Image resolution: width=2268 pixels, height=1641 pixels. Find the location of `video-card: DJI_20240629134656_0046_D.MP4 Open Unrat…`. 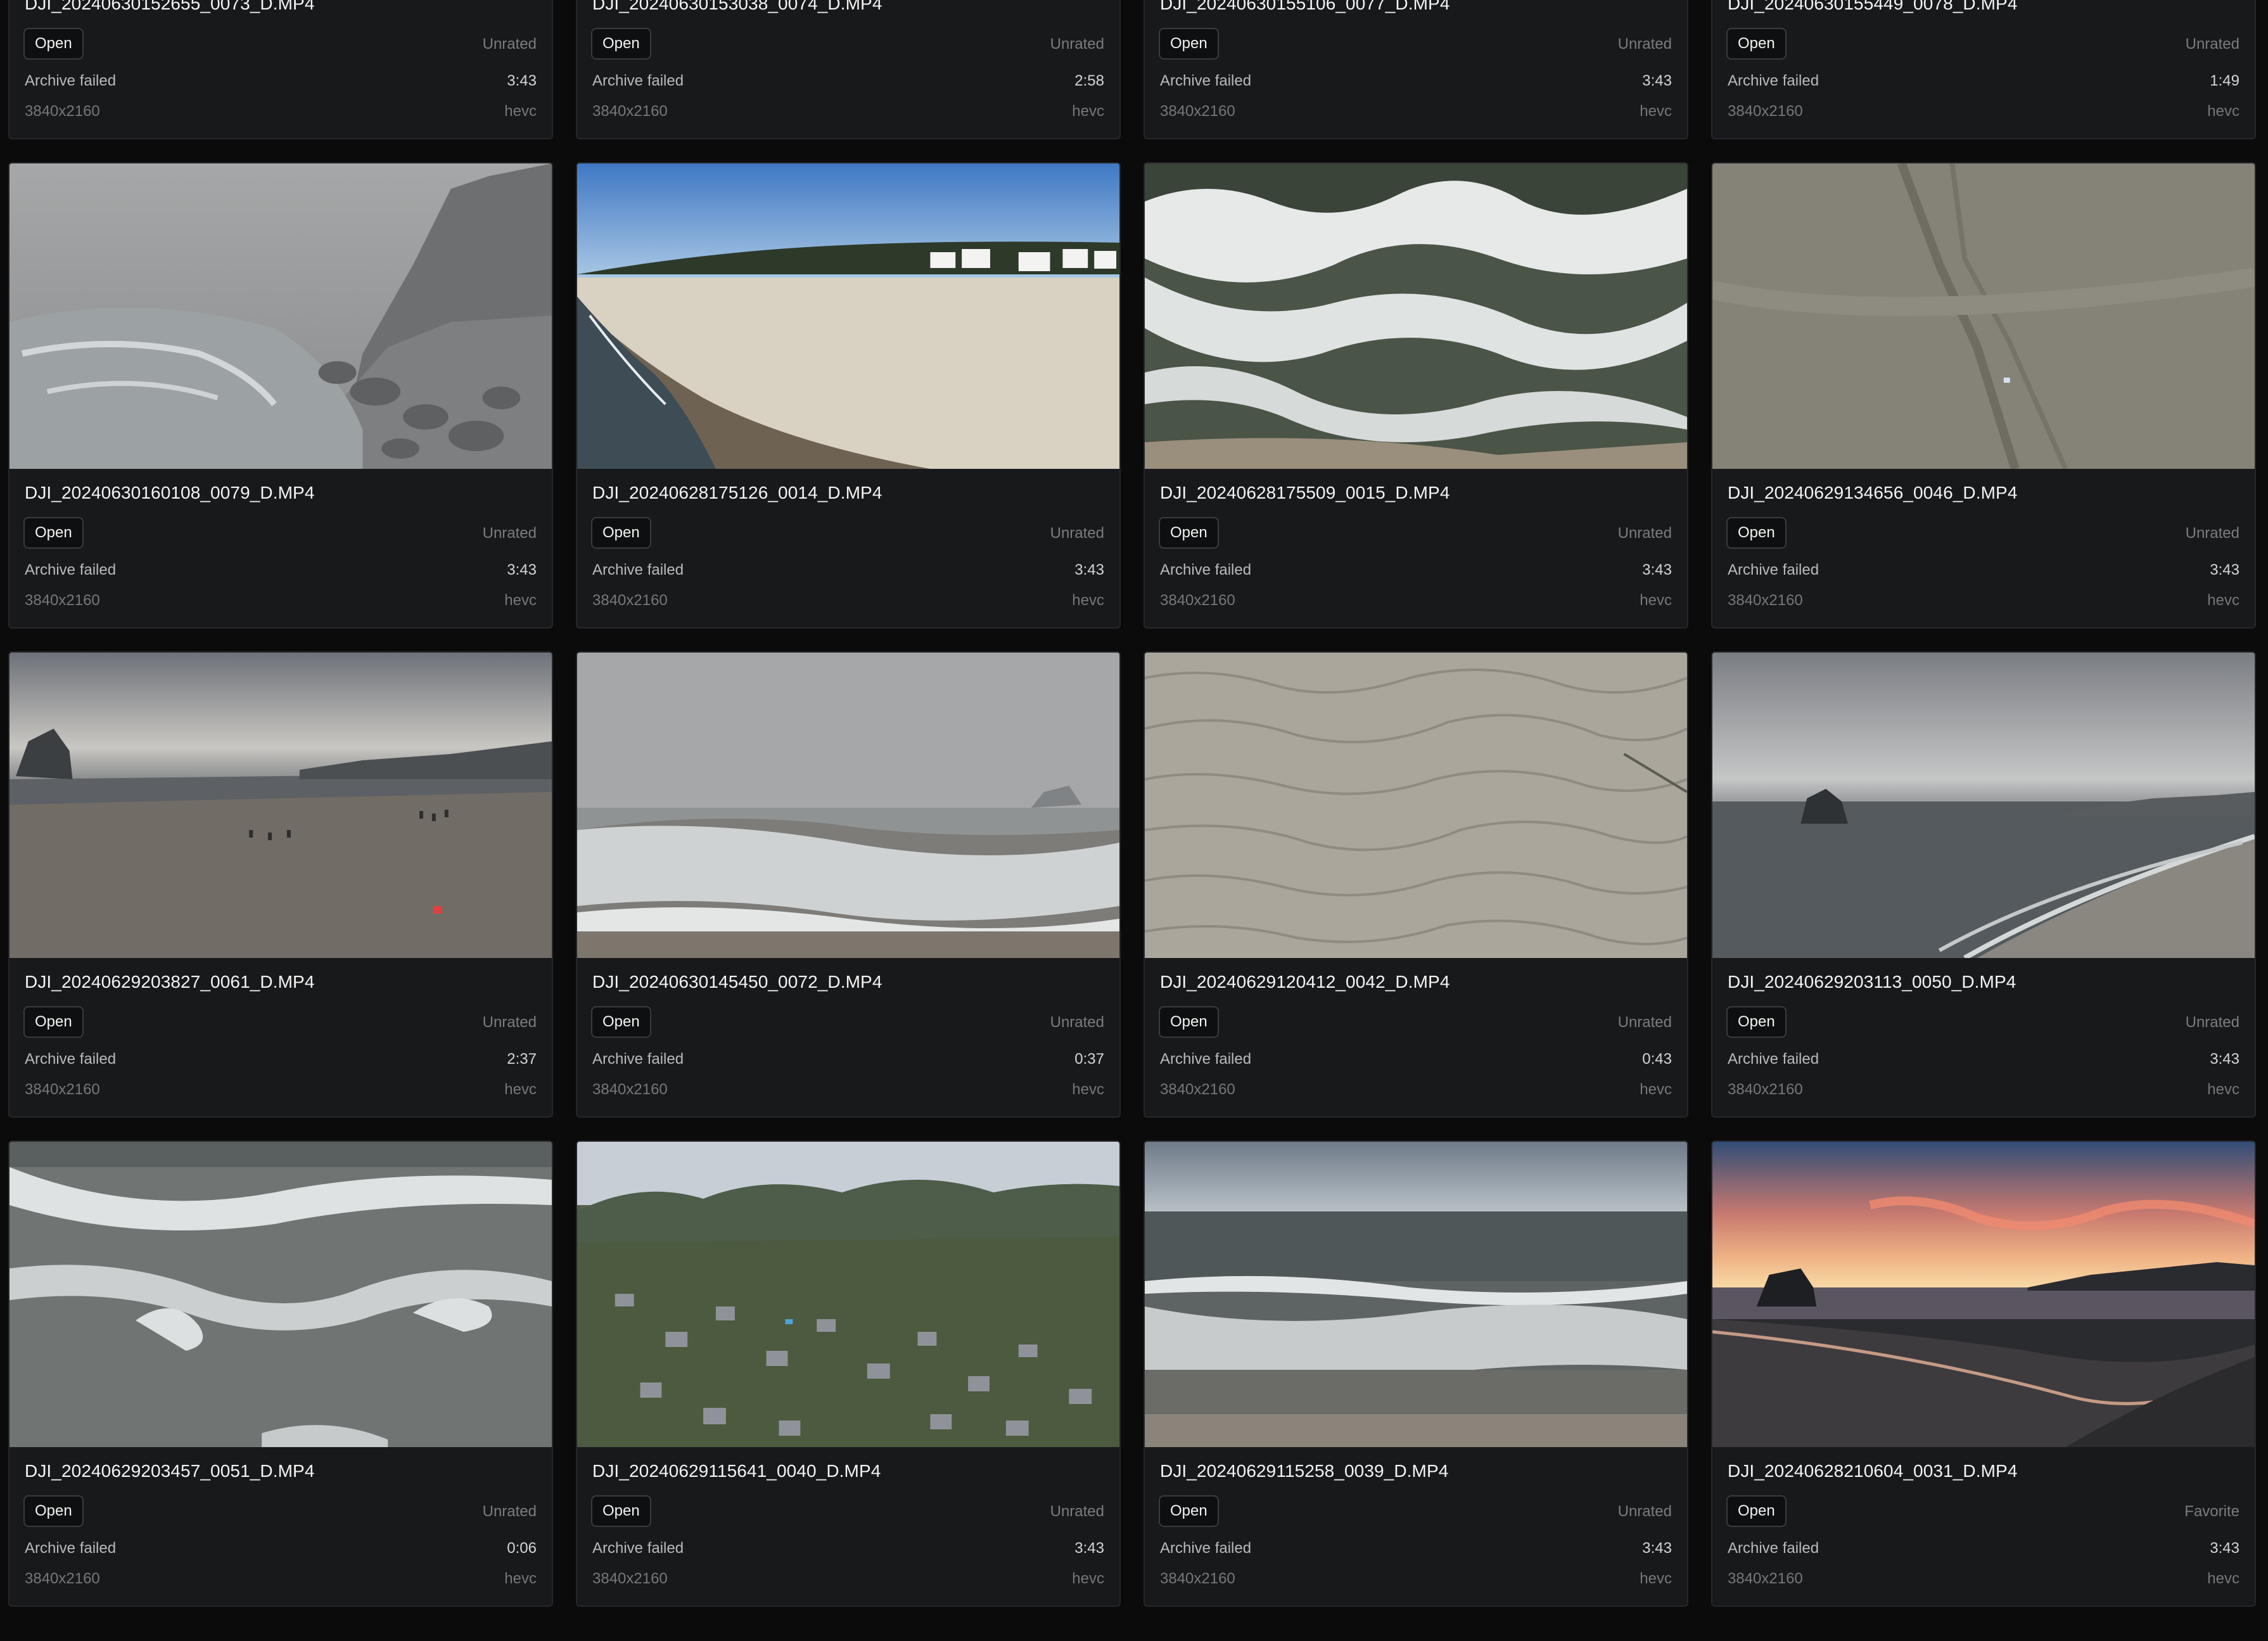

video-card: DJI_20240629134656_0046_D.MP4 Open Unrat… is located at coordinates (1984, 395).